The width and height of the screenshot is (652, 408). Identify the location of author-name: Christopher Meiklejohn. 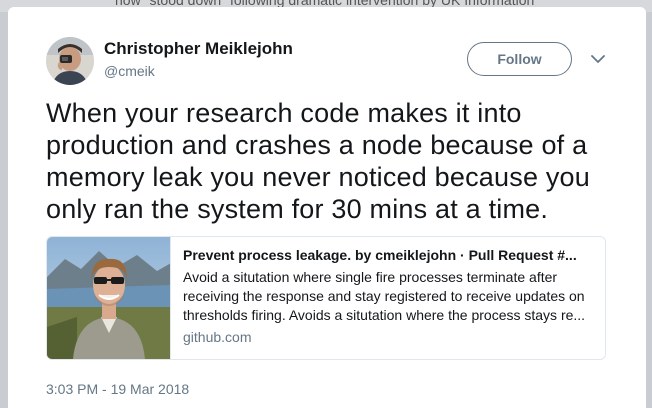
(198, 49).